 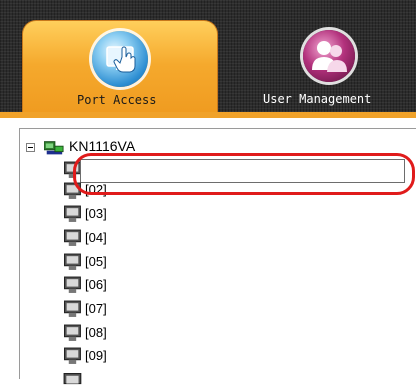 I want to click on tree-port-label: [09], so click(x=96, y=356).